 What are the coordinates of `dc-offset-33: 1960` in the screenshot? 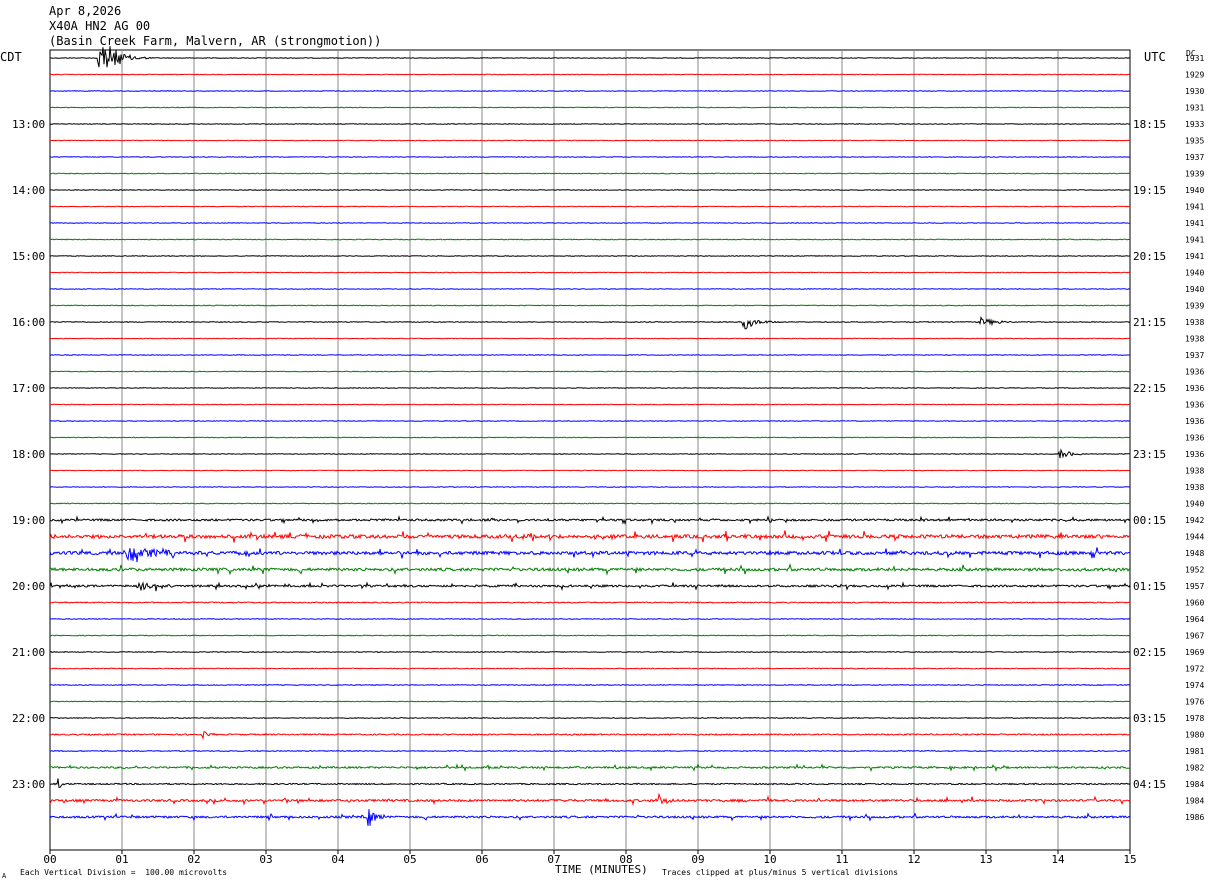 It's located at (1194, 603).